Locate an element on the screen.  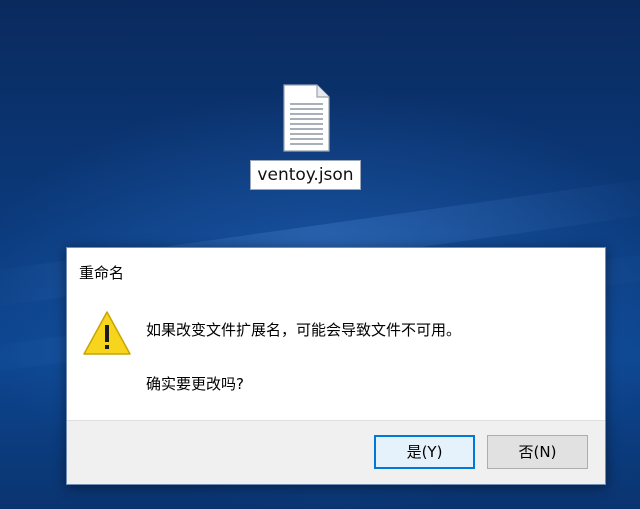
warning-message: 如果改变文件扩展名，可能会导致文件不可用。 is located at coordinates (304, 330).